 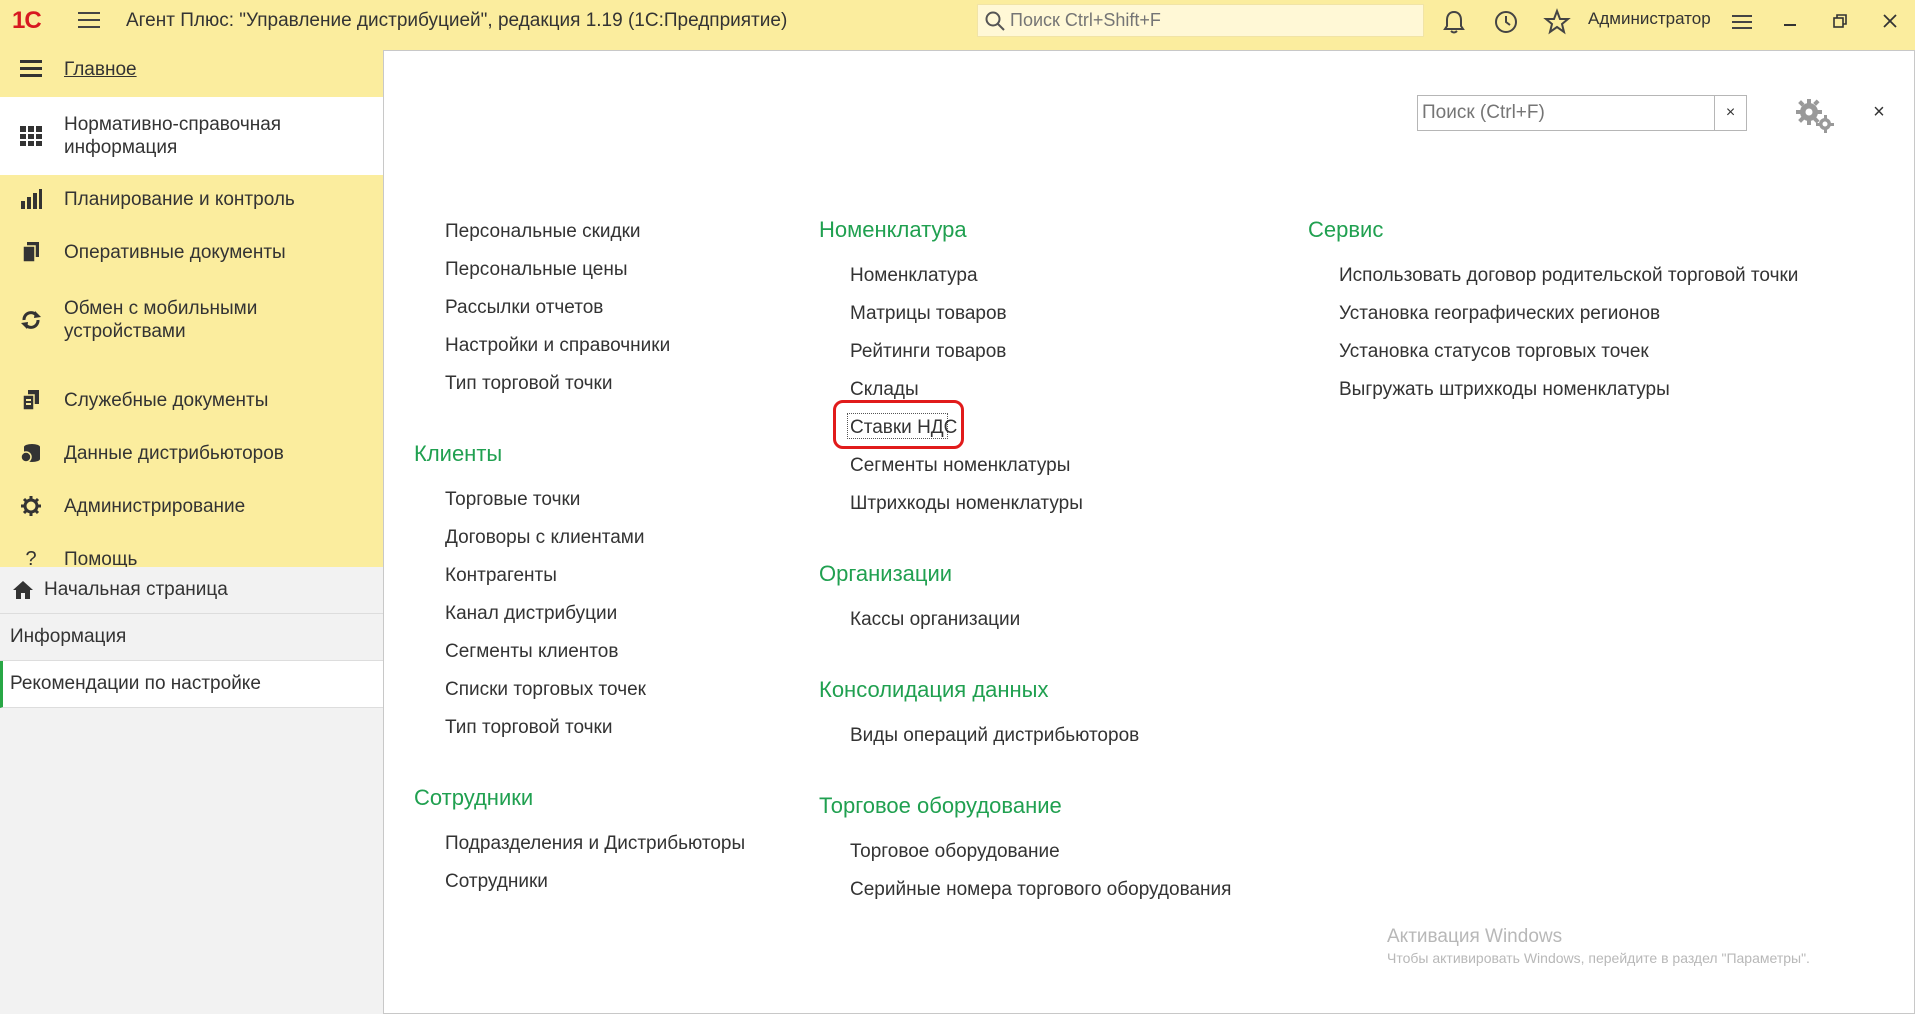 What do you see at coordinates (31, 320) in the screenshot?
I see `sync-icon` at bounding box center [31, 320].